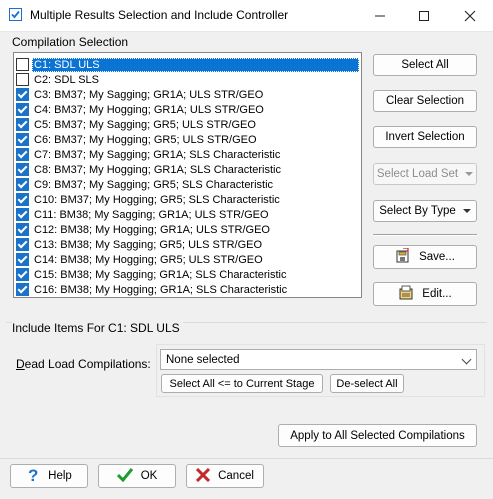 The width and height of the screenshot is (493, 499). I want to click on clear-selection-button: Clear Selection, so click(425, 101).